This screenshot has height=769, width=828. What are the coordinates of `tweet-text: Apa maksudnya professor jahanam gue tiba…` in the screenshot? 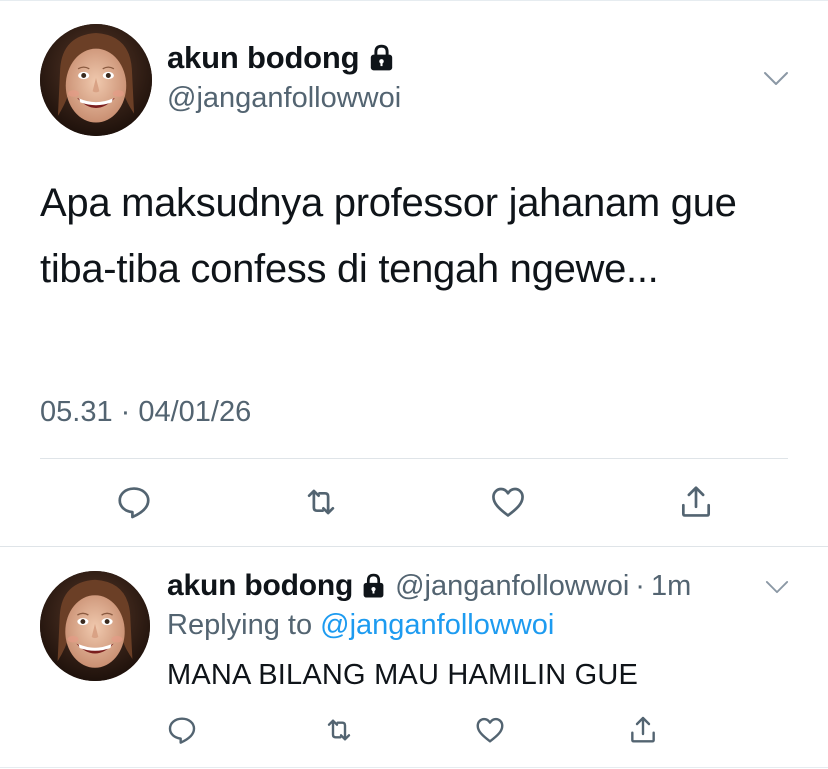 It's located at (388, 236).